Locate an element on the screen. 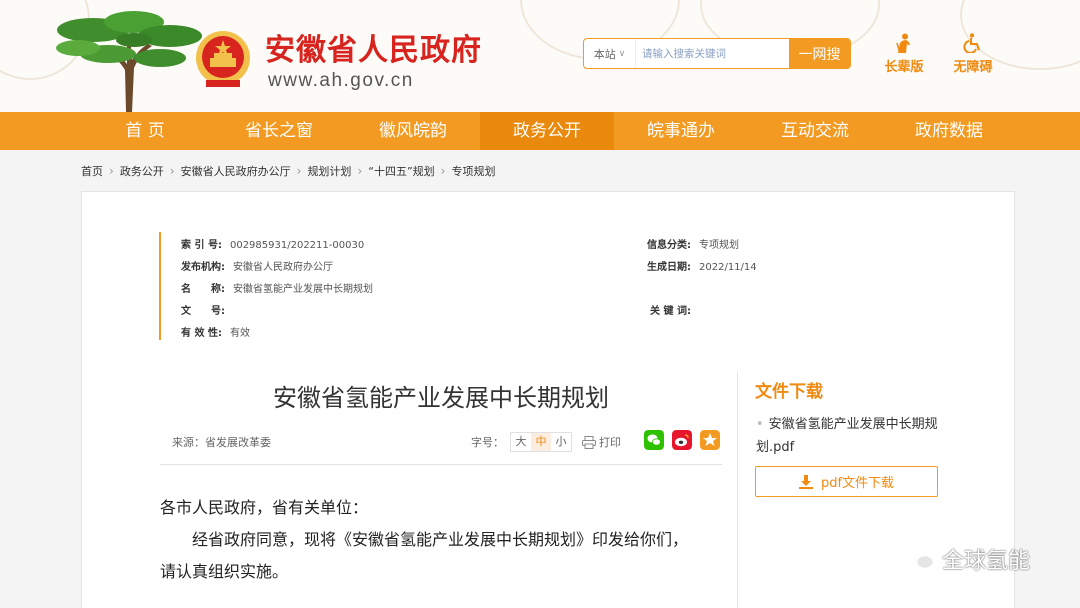 This screenshot has width=1080, height=608. meta-key: 名 称: is located at coordinates (203, 289).